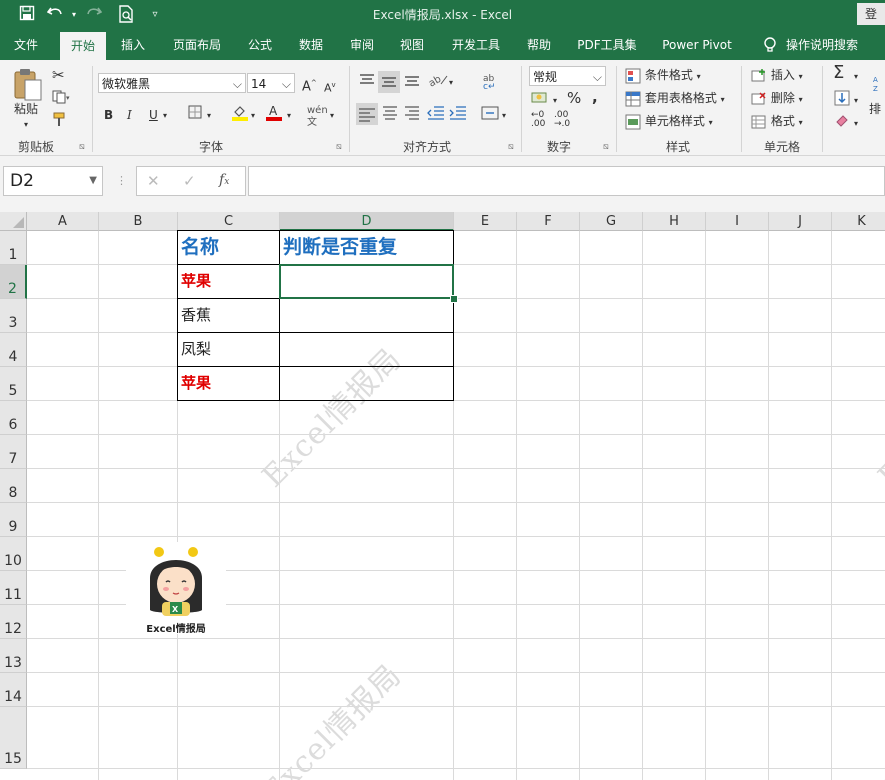  What do you see at coordinates (367, 82) in the screenshot?
I see `align-top-icon` at bounding box center [367, 82].